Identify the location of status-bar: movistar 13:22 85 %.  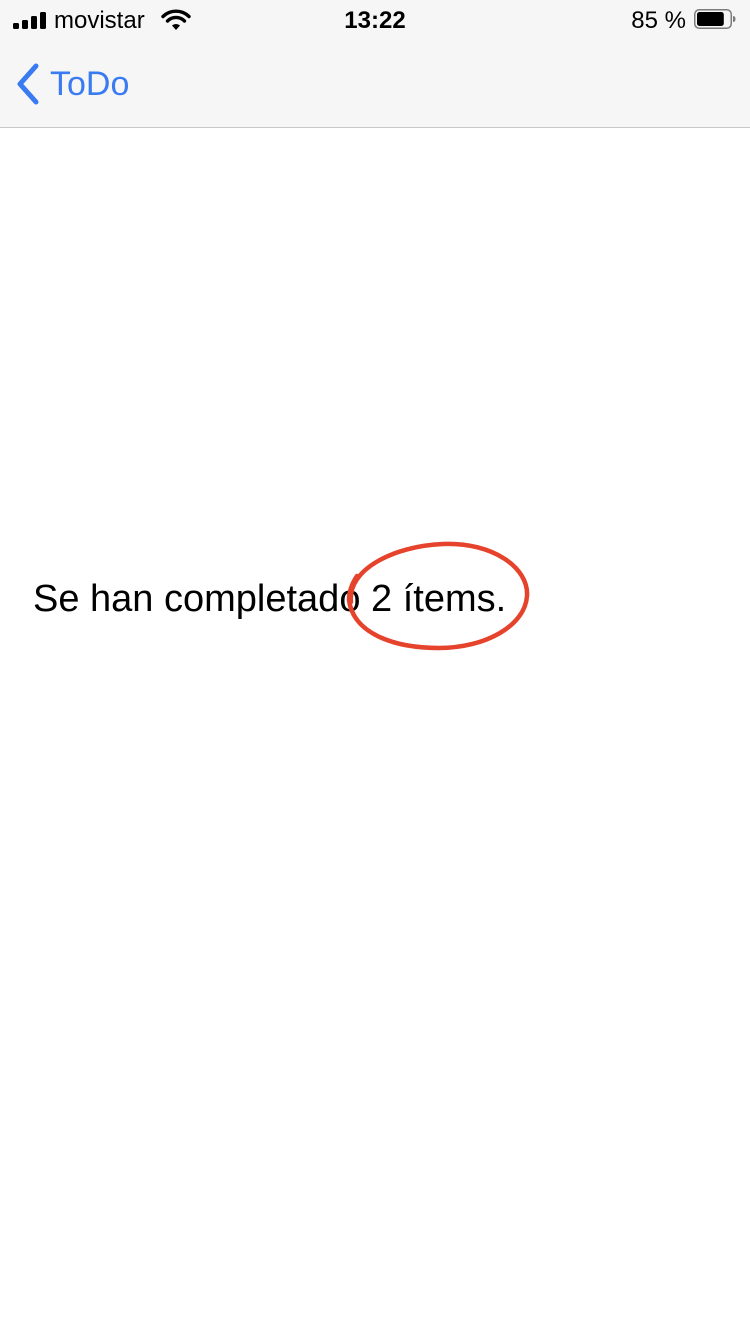
(375, 20).